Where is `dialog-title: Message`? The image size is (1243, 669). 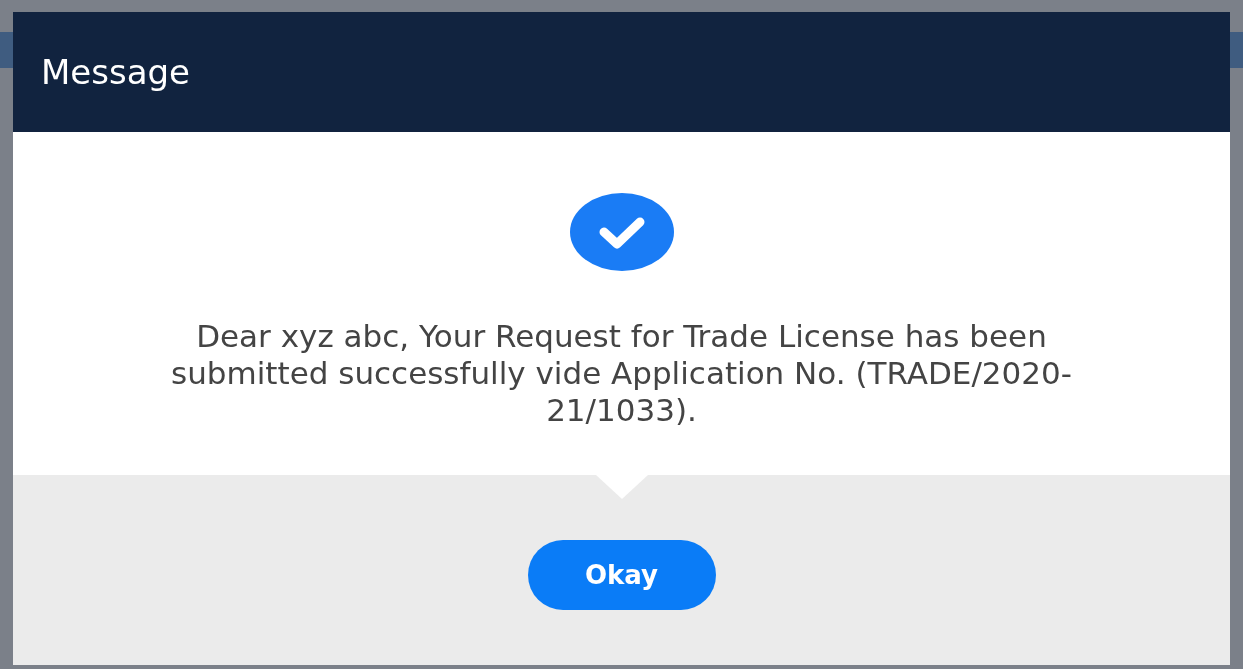 dialog-title: Message is located at coordinates (115, 72).